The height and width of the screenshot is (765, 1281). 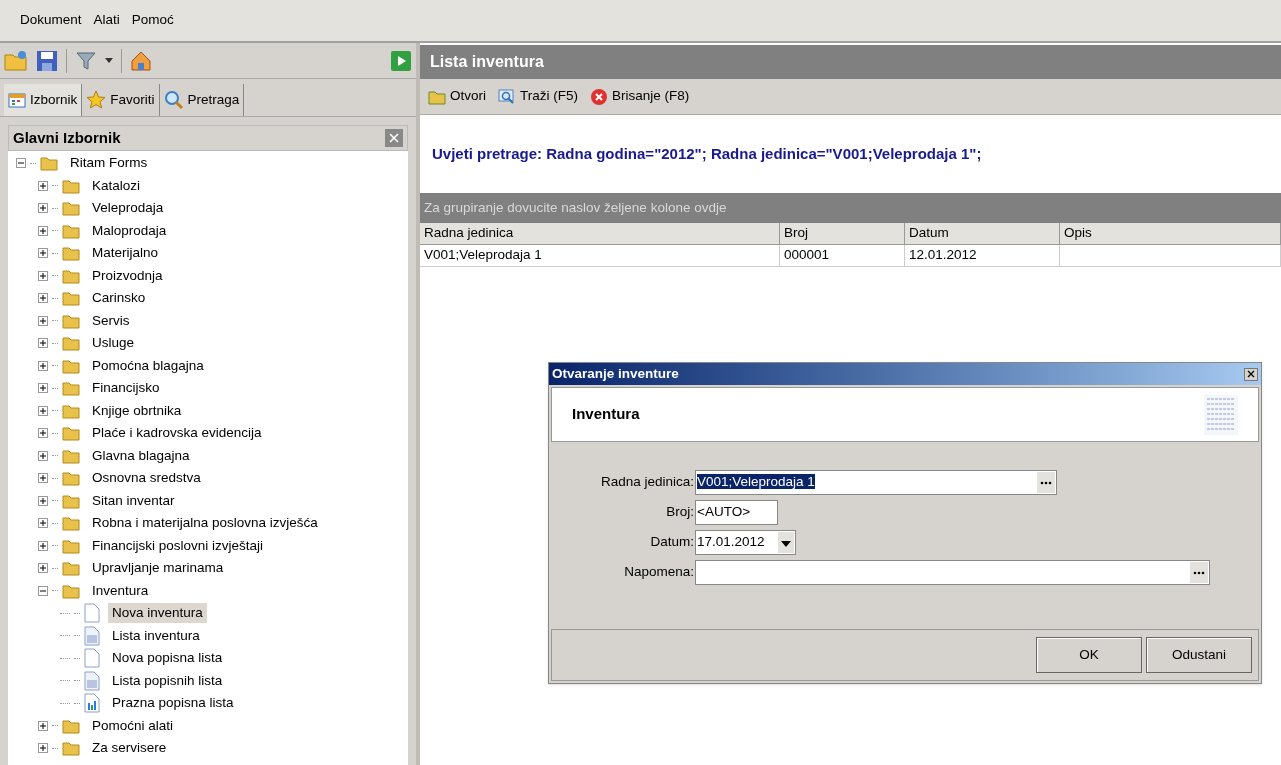 What do you see at coordinates (111, 320) in the screenshot?
I see `tree-item: Servis` at bounding box center [111, 320].